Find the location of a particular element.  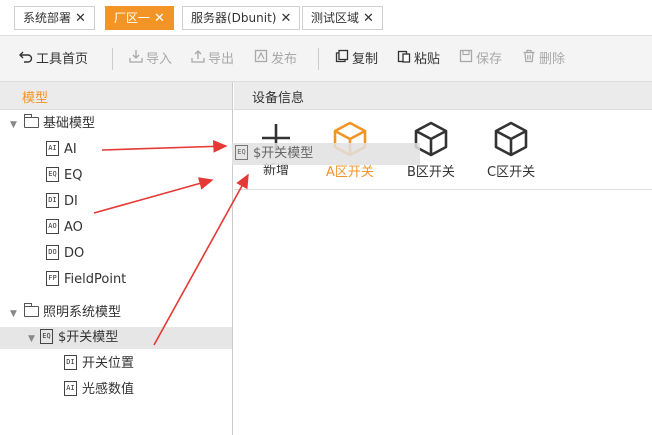

tree-item-label: 开关位置 is located at coordinates (108, 363).